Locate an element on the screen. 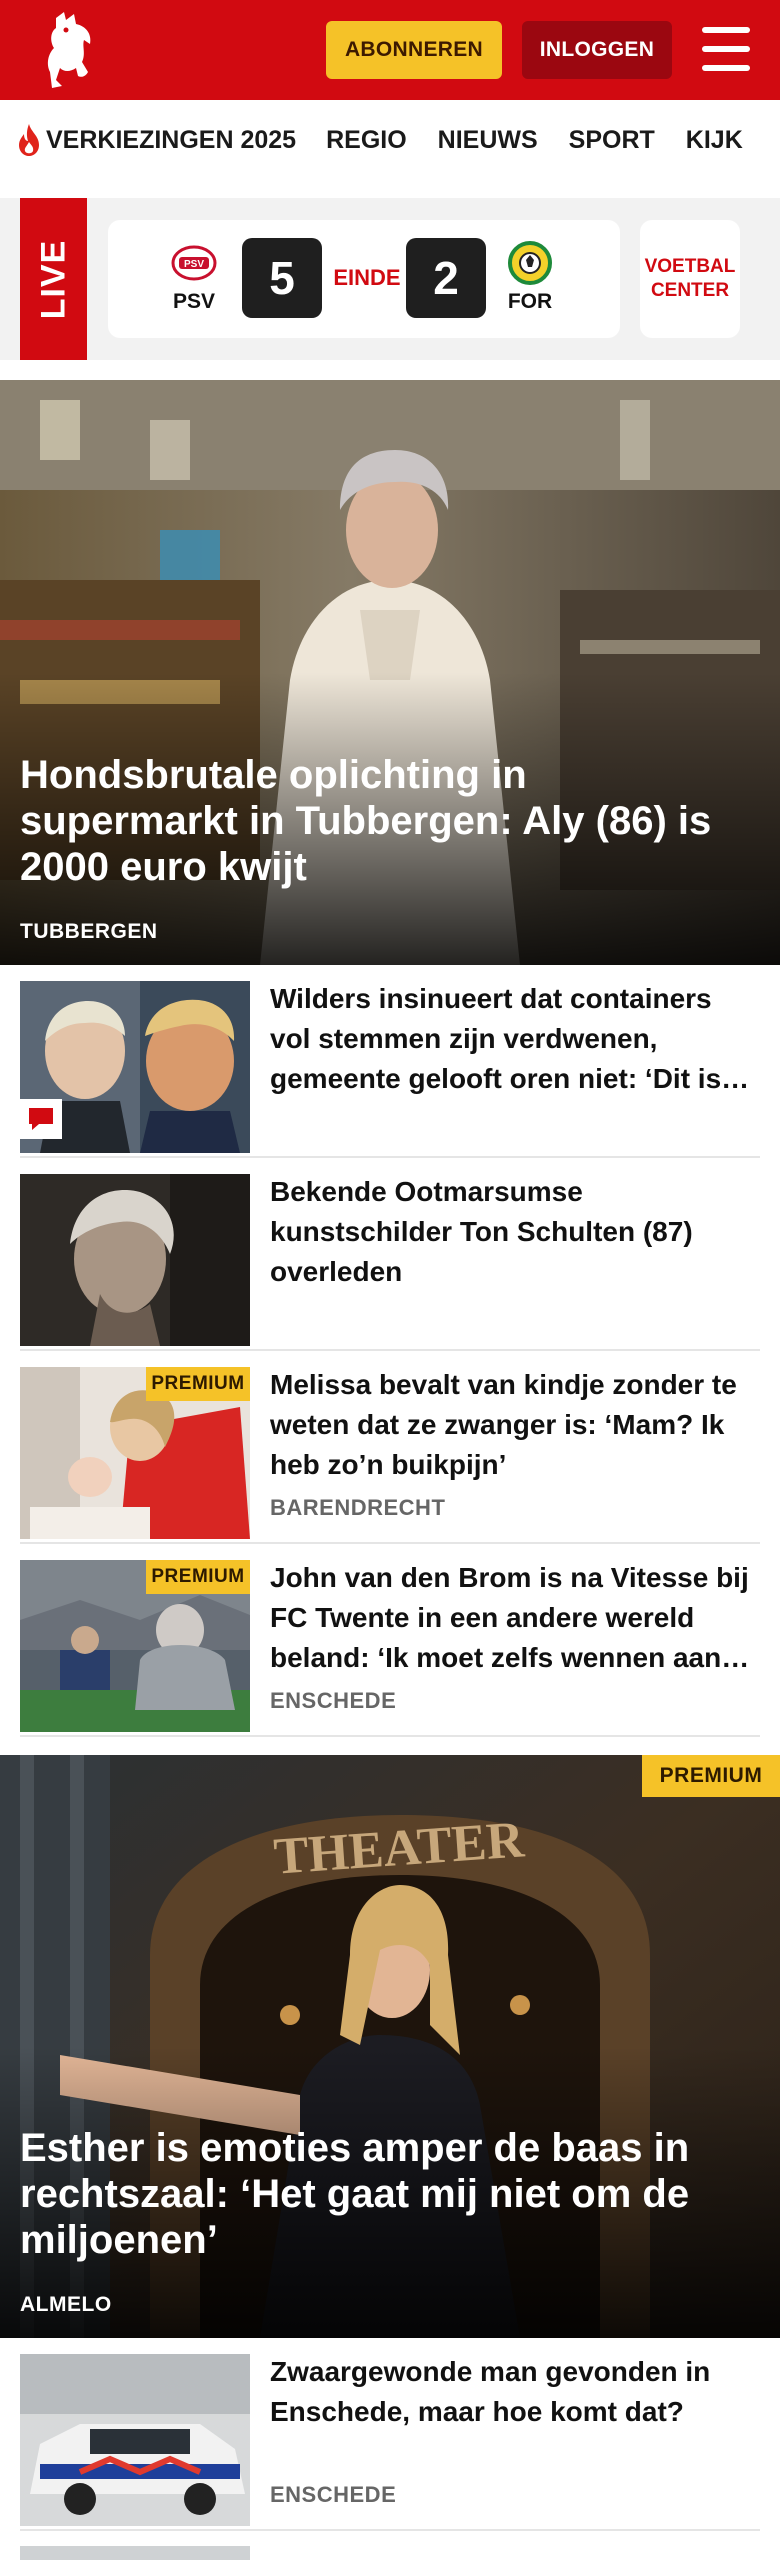 The height and width of the screenshot is (2560, 780). svg-text: PSV is located at coordinates (194, 264).